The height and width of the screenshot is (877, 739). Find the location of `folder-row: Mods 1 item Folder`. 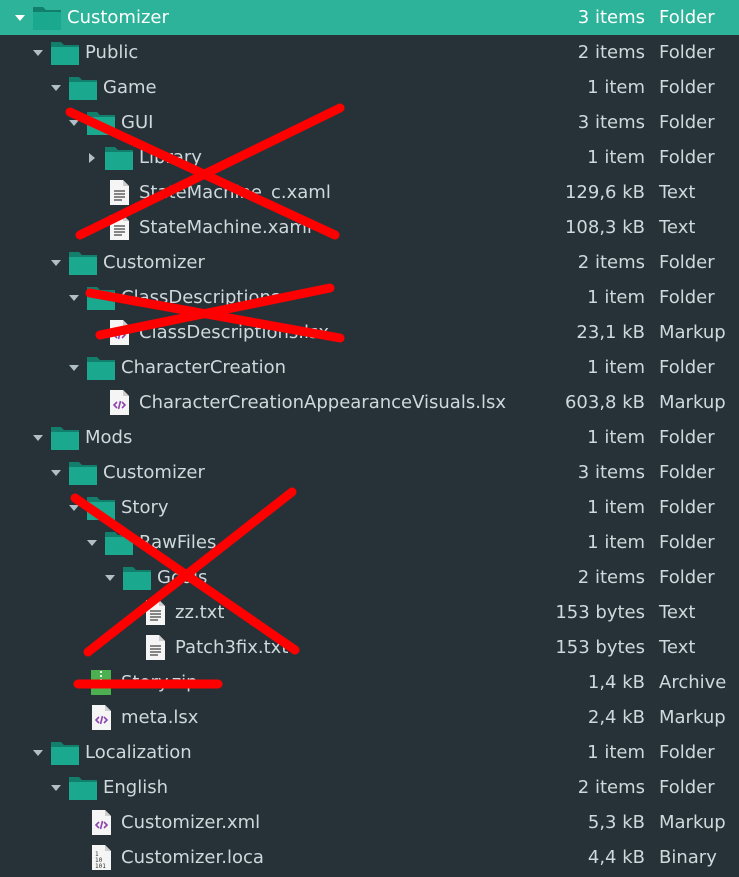

folder-row: Mods 1 item Folder is located at coordinates (369, 437).